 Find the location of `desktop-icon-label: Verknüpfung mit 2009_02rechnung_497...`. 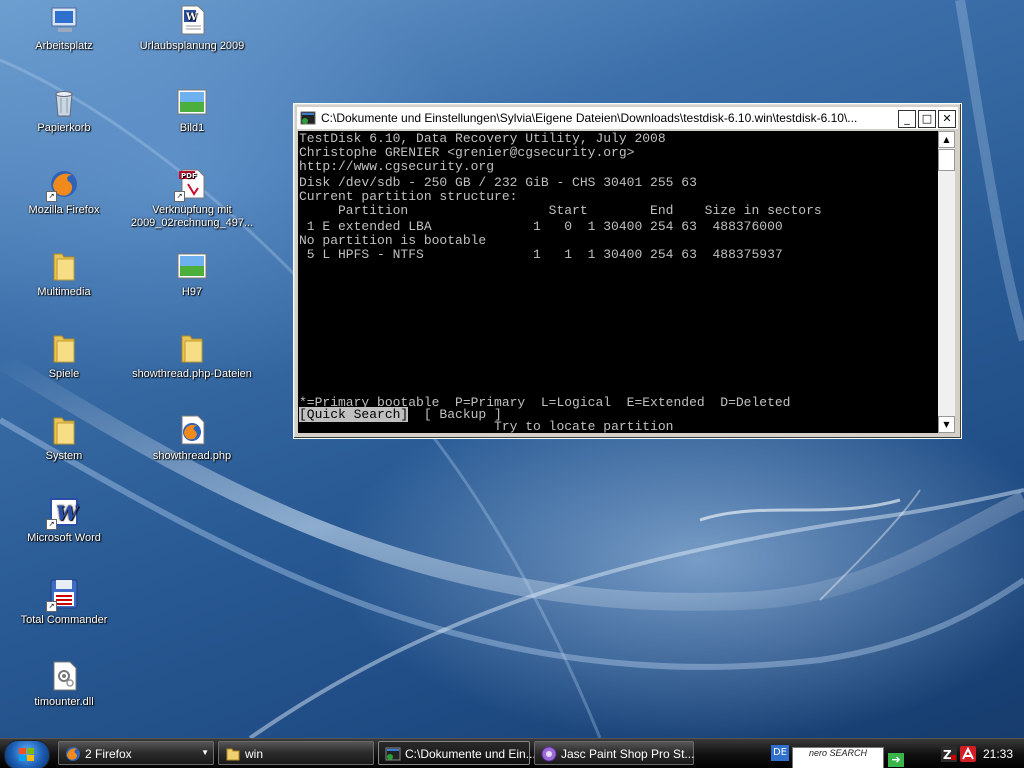

desktop-icon-label: Verknüpfung mit 2009_02rechnung_497... is located at coordinates (192, 216).